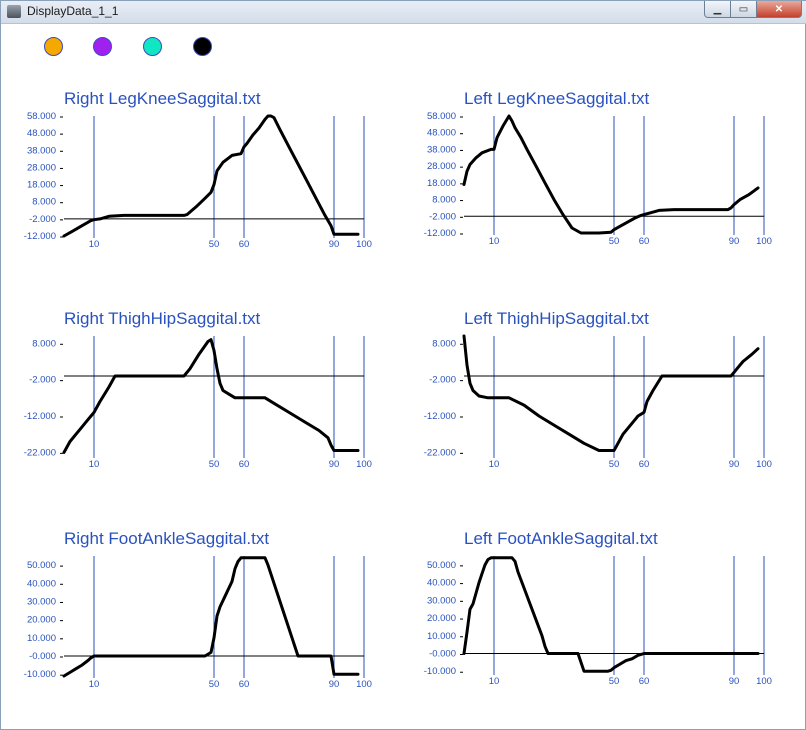 The image size is (806, 730). Describe the element at coordinates (162, 318) in the screenshot. I see `chart-title: Right ThighHipSaggital.txt` at that location.